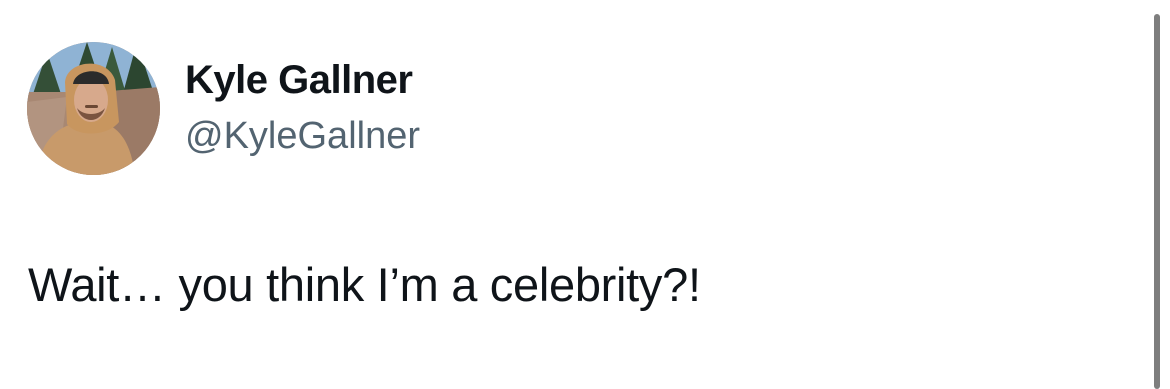 Image resolution: width=1170 pixels, height=389 pixels. Describe the element at coordinates (302, 136) in the screenshot. I see `user-handle: @KyleGallner` at that location.